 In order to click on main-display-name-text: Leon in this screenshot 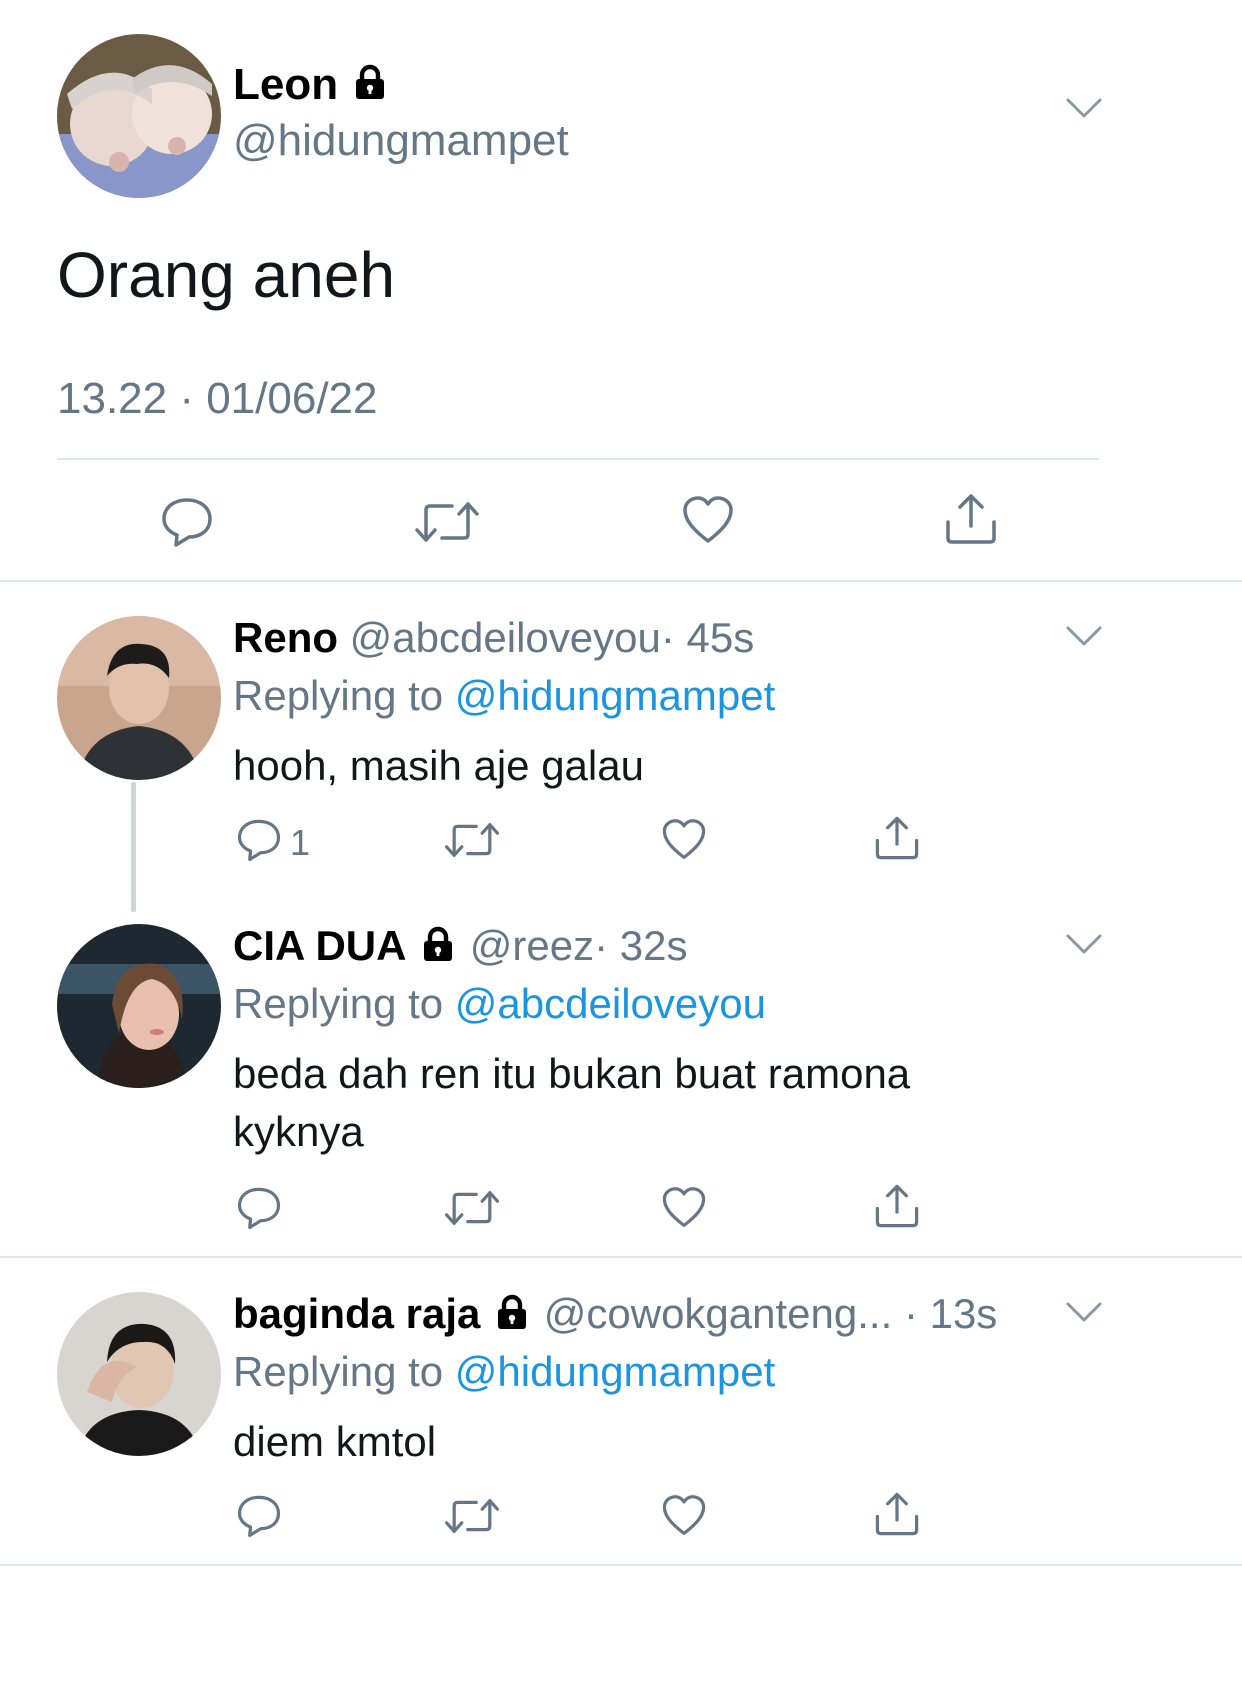, I will do `click(285, 84)`.